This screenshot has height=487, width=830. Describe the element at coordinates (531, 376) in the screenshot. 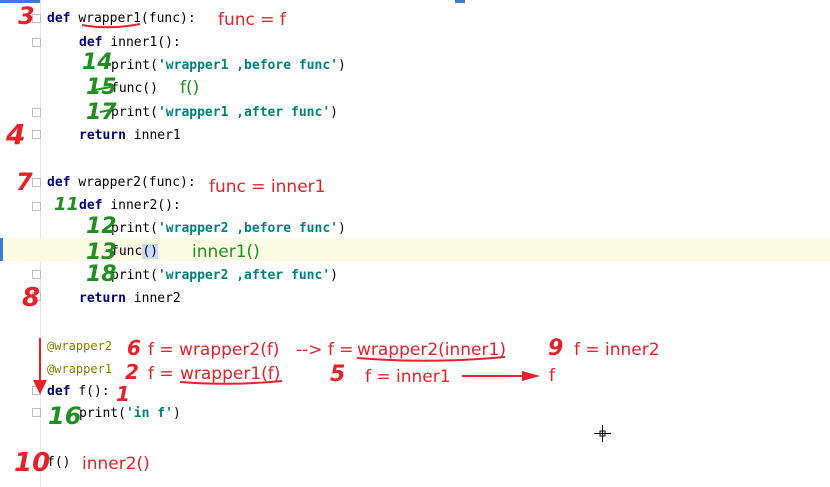

I see `arrow-right-head` at that location.